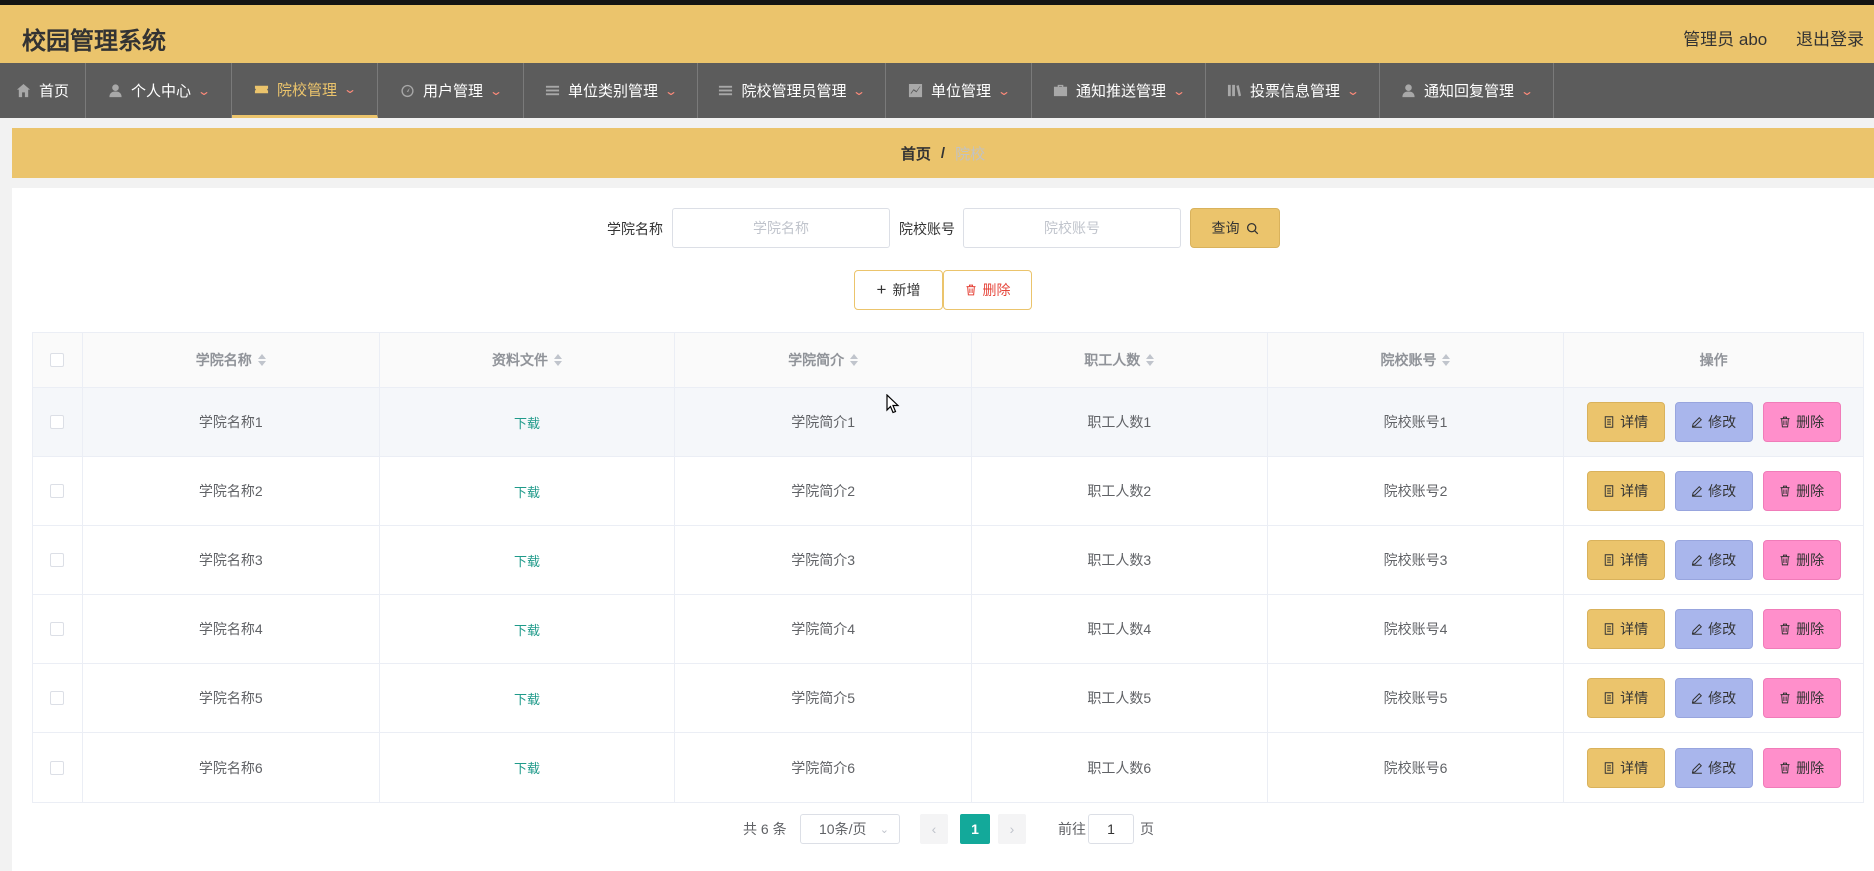 The width and height of the screenshot is (1874, 871). Describe the element at coordinates (261, 89) in the screenshot. I see `ticket-icon` at that location.